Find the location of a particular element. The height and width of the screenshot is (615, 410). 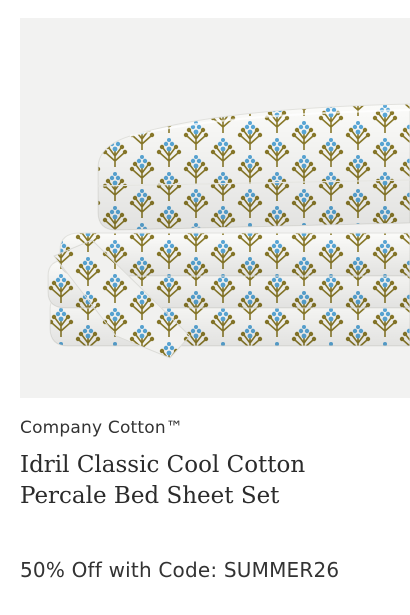

promo-text: 50% Off with Code: SUMMER26 is located at coordinates (180, 570).